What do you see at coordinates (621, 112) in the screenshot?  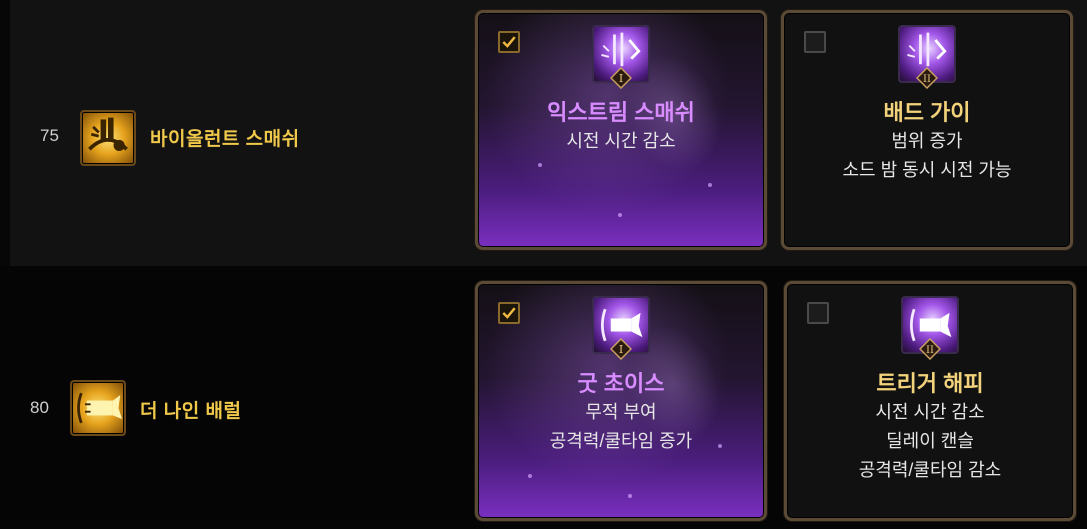 I see `option-title: 익스트림 스매쉬` at bounding box center [621, 112].